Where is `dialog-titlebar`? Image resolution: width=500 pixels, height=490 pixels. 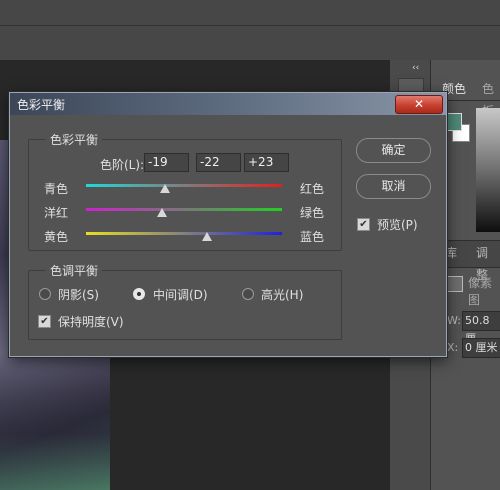
dialog-titlebar is located at coordinates (228, 104).